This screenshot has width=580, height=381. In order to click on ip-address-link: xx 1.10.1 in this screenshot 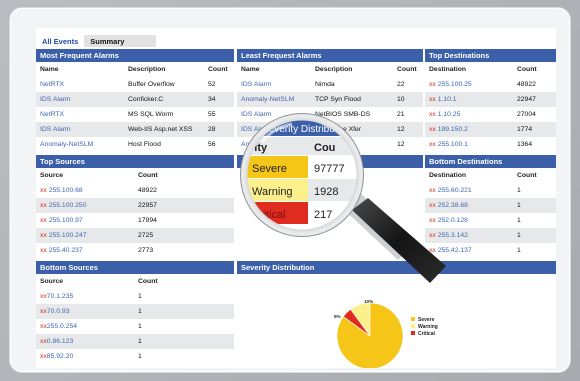, I will do `click(469, 99)`.